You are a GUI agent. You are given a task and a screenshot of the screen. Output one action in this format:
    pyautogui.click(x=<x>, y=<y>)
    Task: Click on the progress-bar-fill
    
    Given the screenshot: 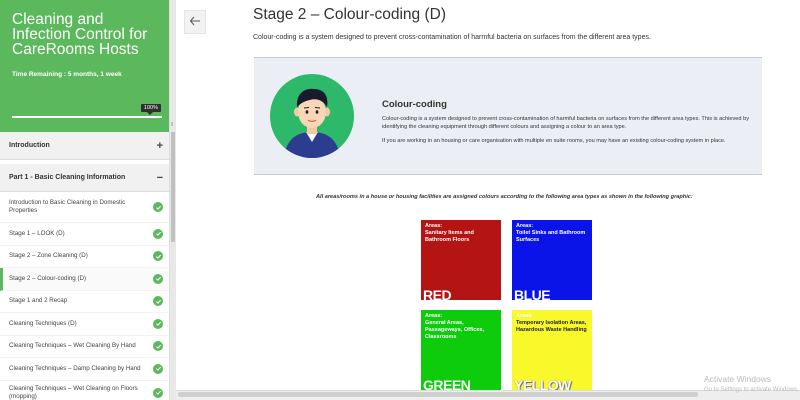 What is the action you would take?
    pyautogui.click(x=87, y=117)
    